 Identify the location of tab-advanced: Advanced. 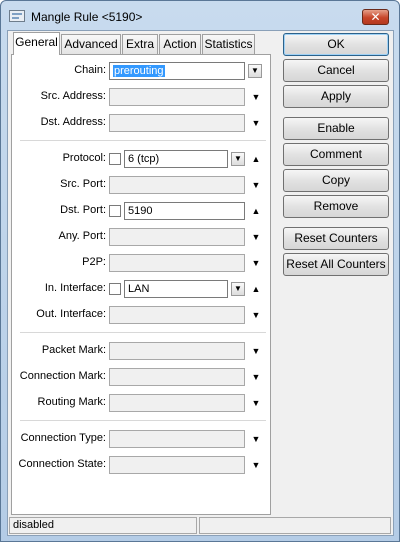
(91, 44).